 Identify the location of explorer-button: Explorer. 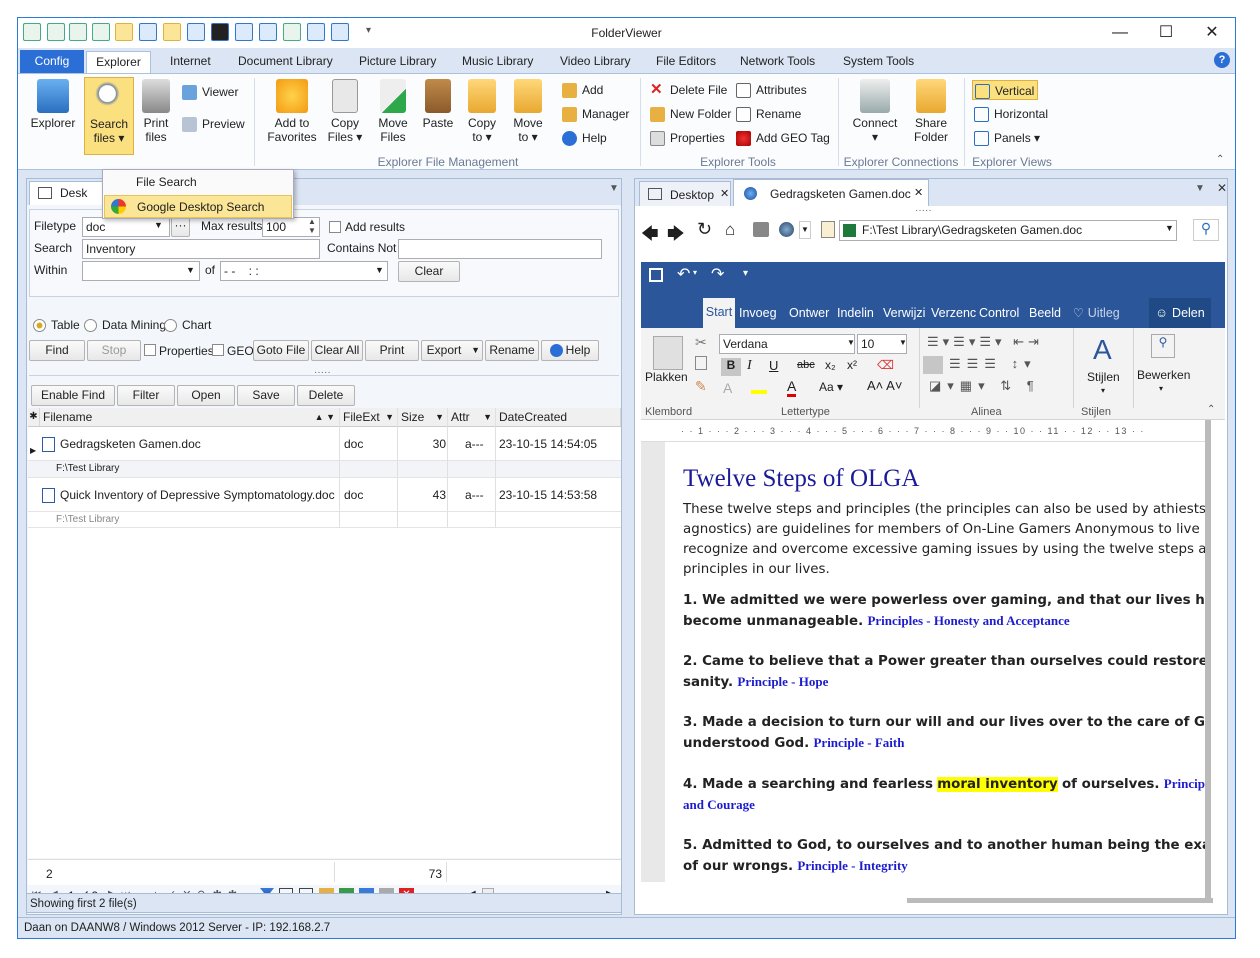
(53, 103).